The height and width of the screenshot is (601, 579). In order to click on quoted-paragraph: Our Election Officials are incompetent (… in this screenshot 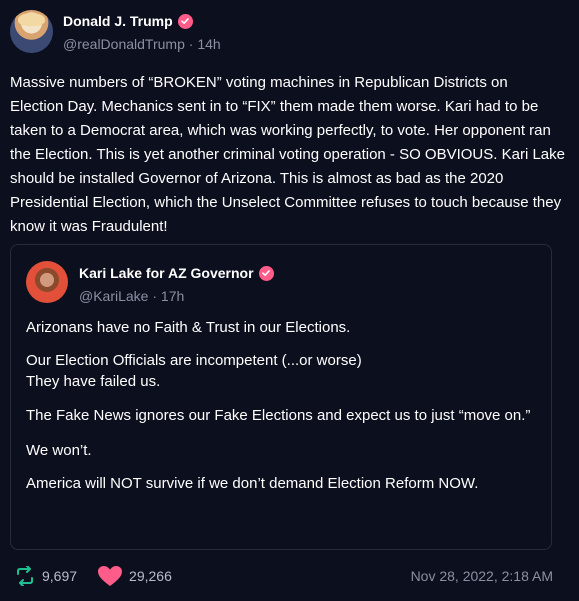, I will do `click(194, 360)`.